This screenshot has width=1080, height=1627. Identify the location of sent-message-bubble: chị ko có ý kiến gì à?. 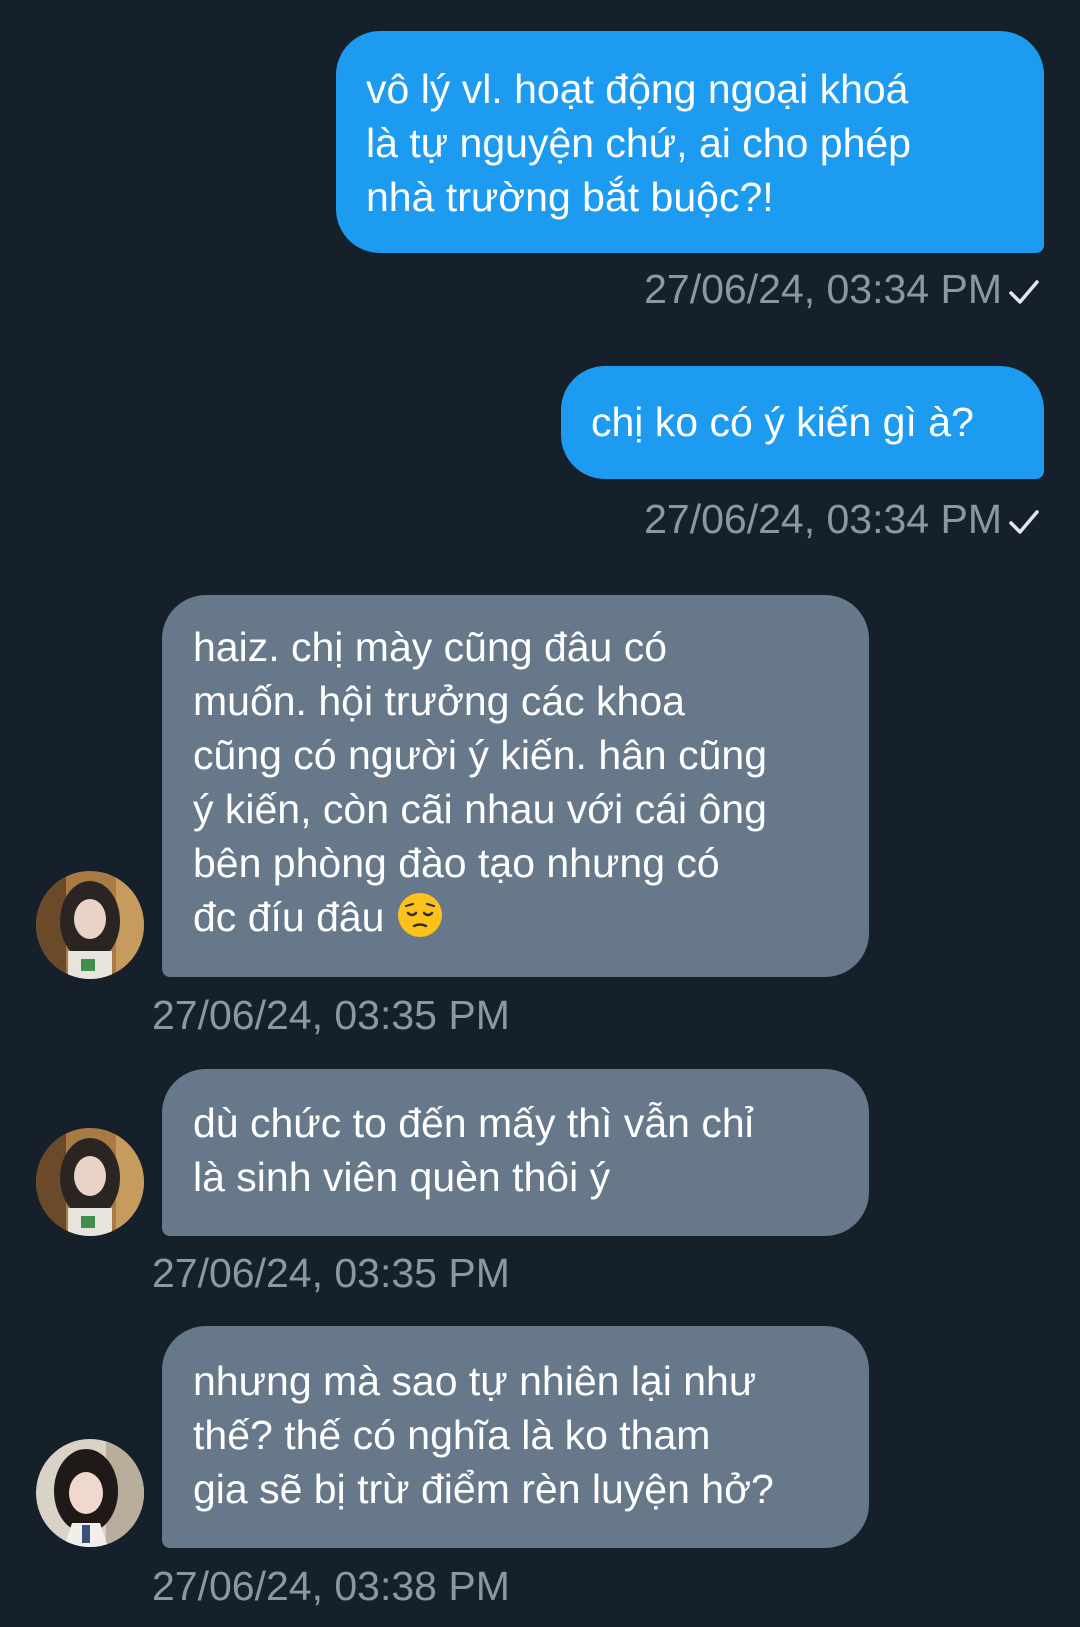
(802, 422).